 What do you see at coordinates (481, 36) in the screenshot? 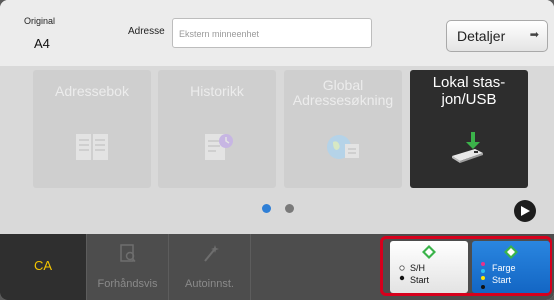
I see `details-label: Detaljer` at bounding box center [481, 36].